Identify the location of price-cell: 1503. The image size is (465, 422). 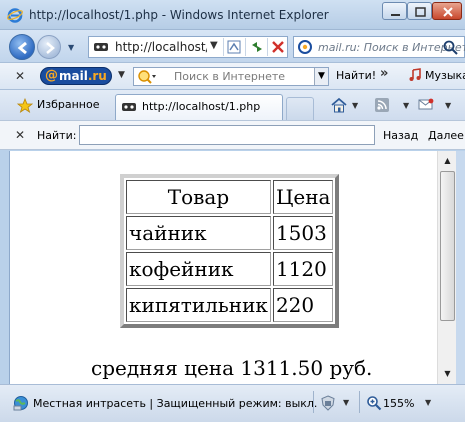
(303, 233).